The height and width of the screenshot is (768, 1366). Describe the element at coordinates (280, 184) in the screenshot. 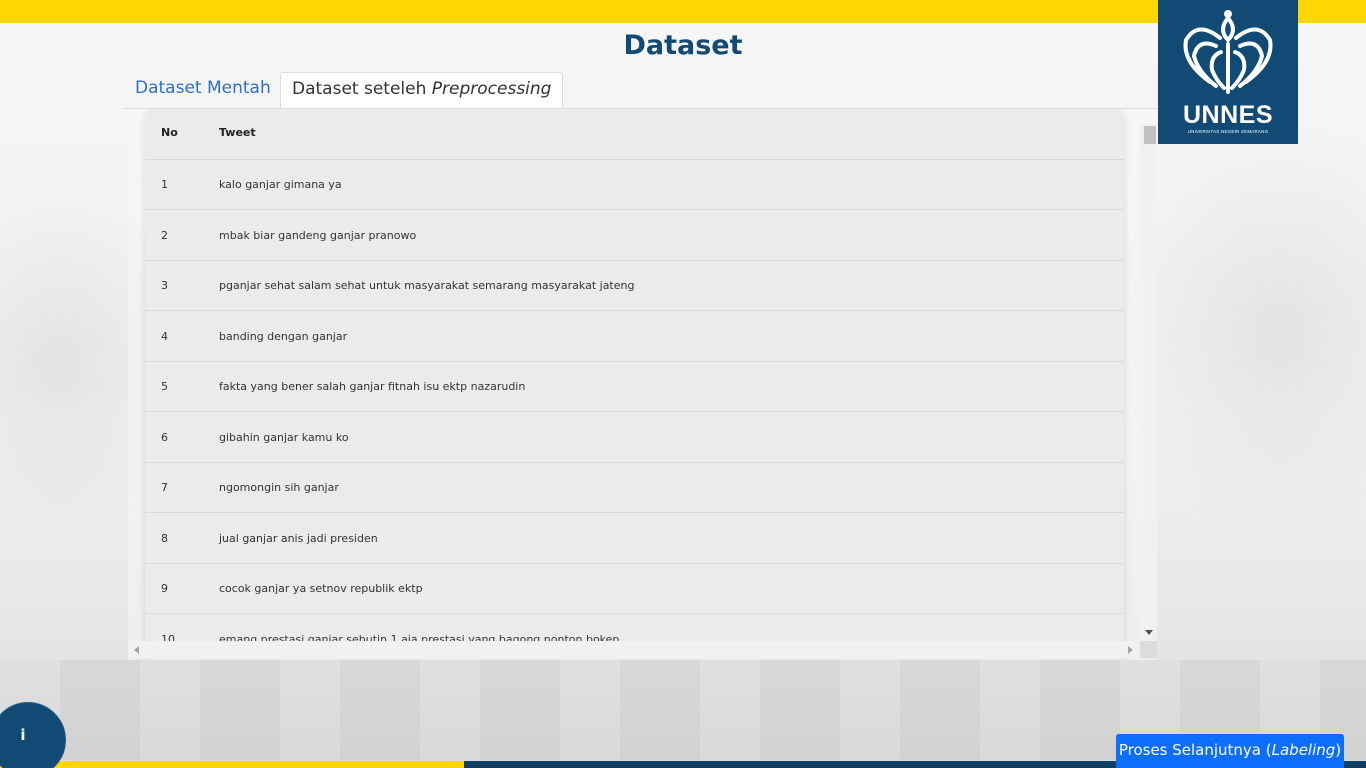

I see `cell-tweet: kalo ganjar gimana ya` at that location.